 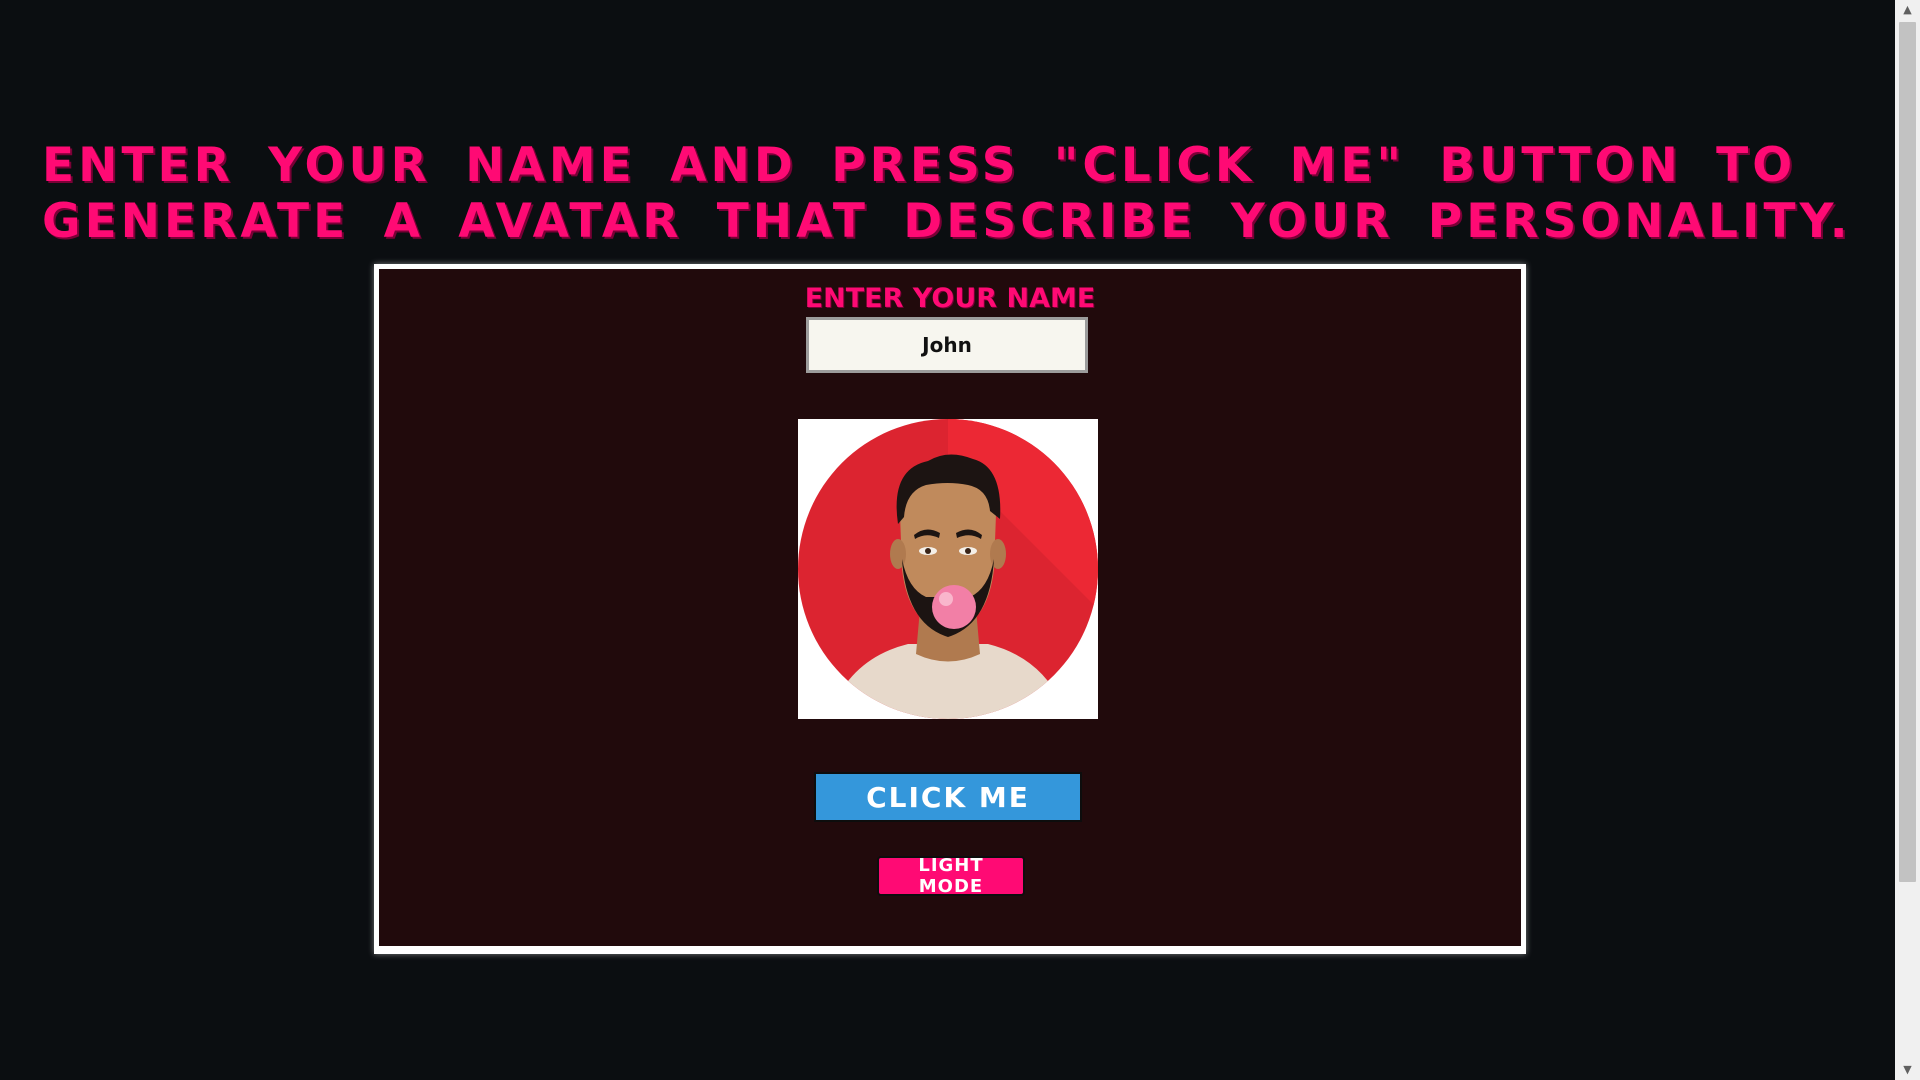 I want to click on vertical-scrollbar: ▲ ▼, so click(x=1907, y=540).